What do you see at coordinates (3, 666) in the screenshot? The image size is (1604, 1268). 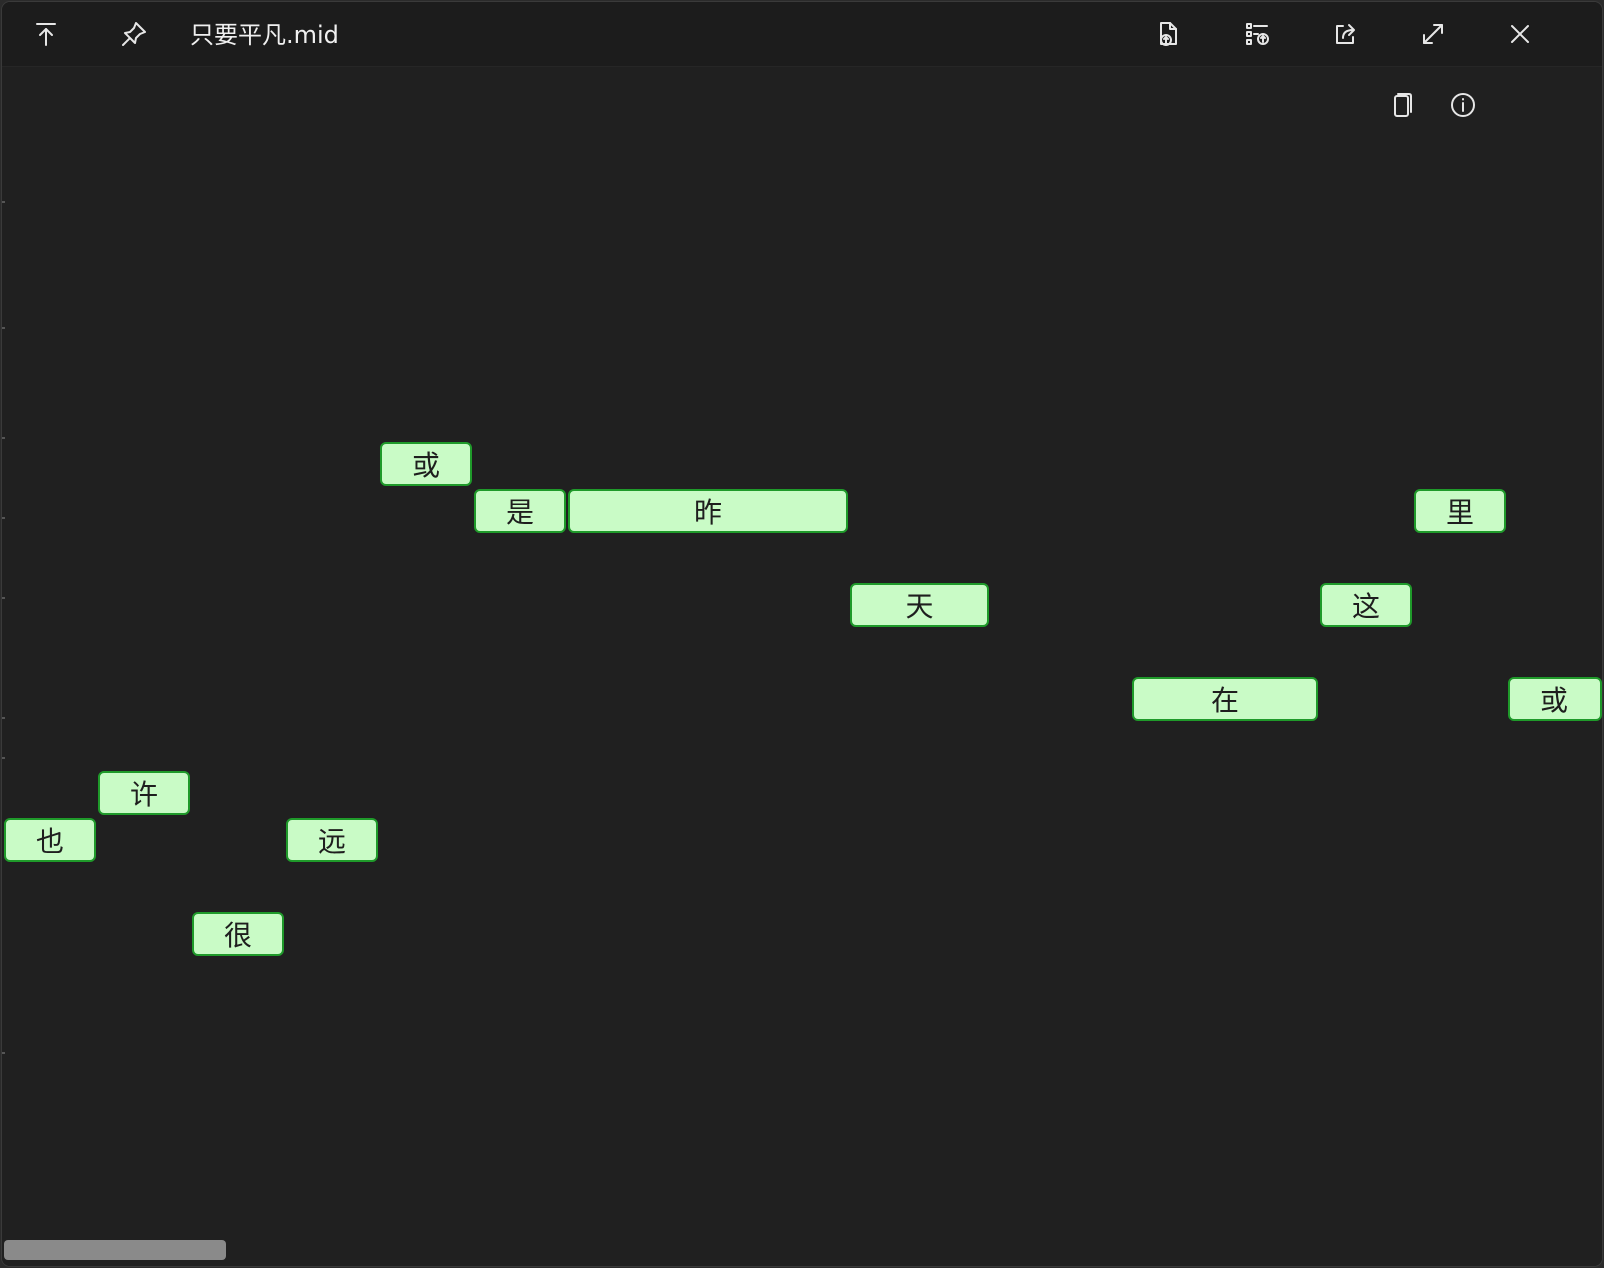 I see `left-edge-ruler` at bounding box center [3, 666].